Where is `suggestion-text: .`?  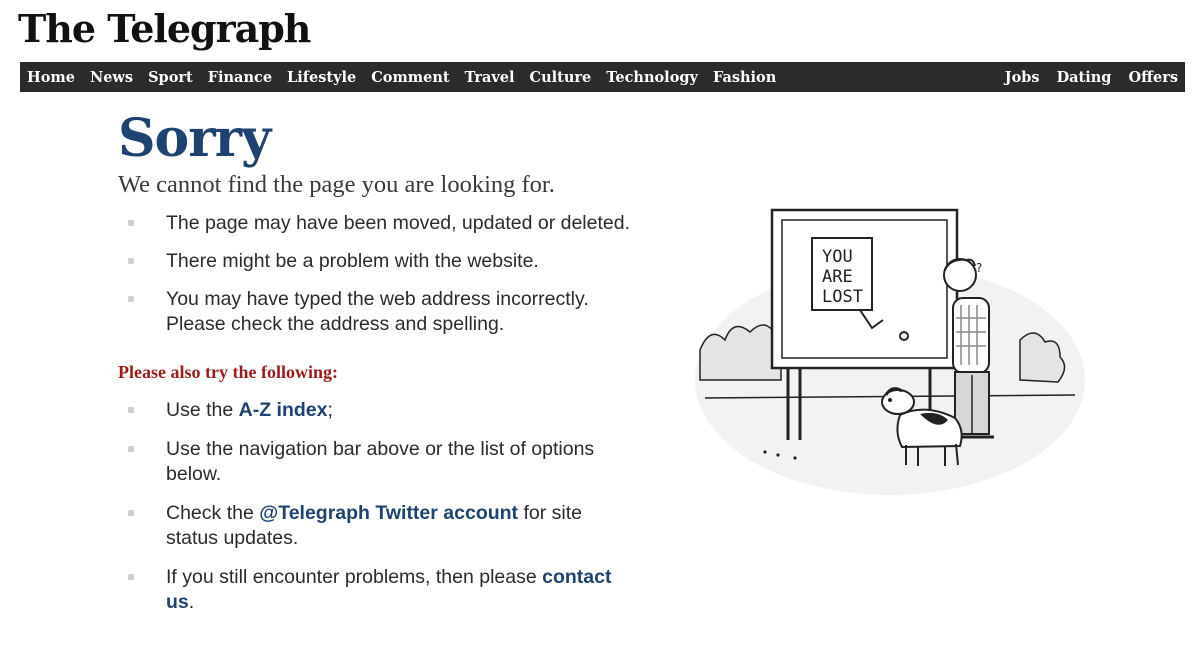
suggestion-text: . is located at coordinates (191, 602).